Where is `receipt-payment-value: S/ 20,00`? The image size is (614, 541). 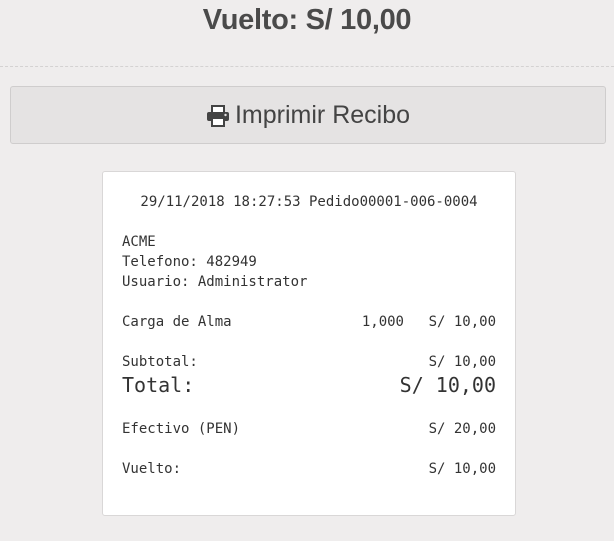
receipt-payment-value: S/ 20,00 is located at coordinates (462, 429).